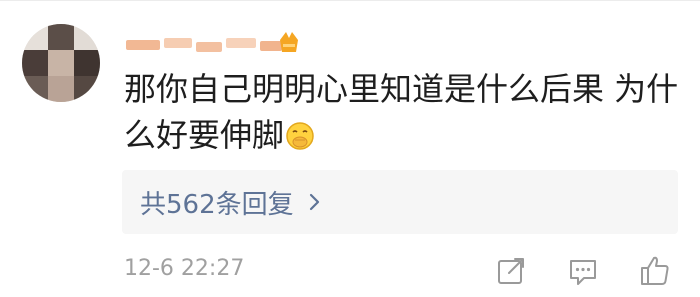 This screenshot has width=700, height=297. I want to click on comment-timestamp: 12-6 22:27, so click(184, 268).